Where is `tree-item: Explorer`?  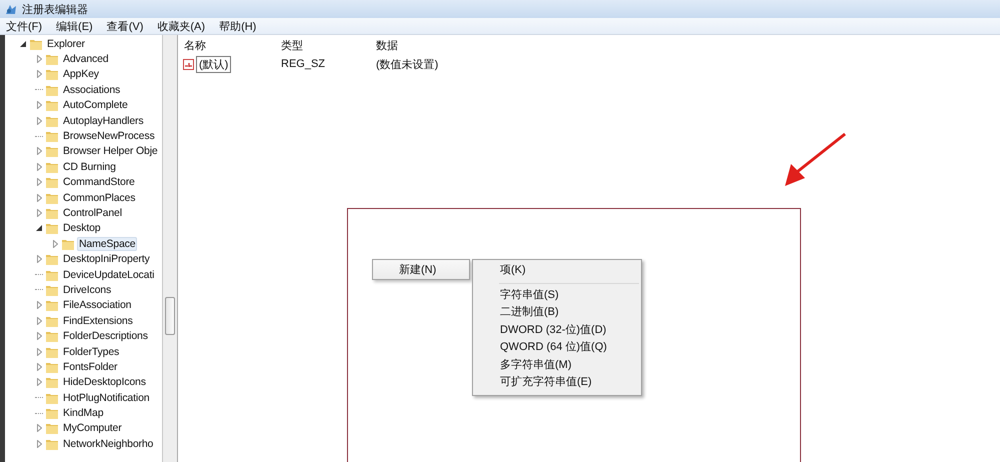 tree-item: Explorer is located at coordinates (66, 43).